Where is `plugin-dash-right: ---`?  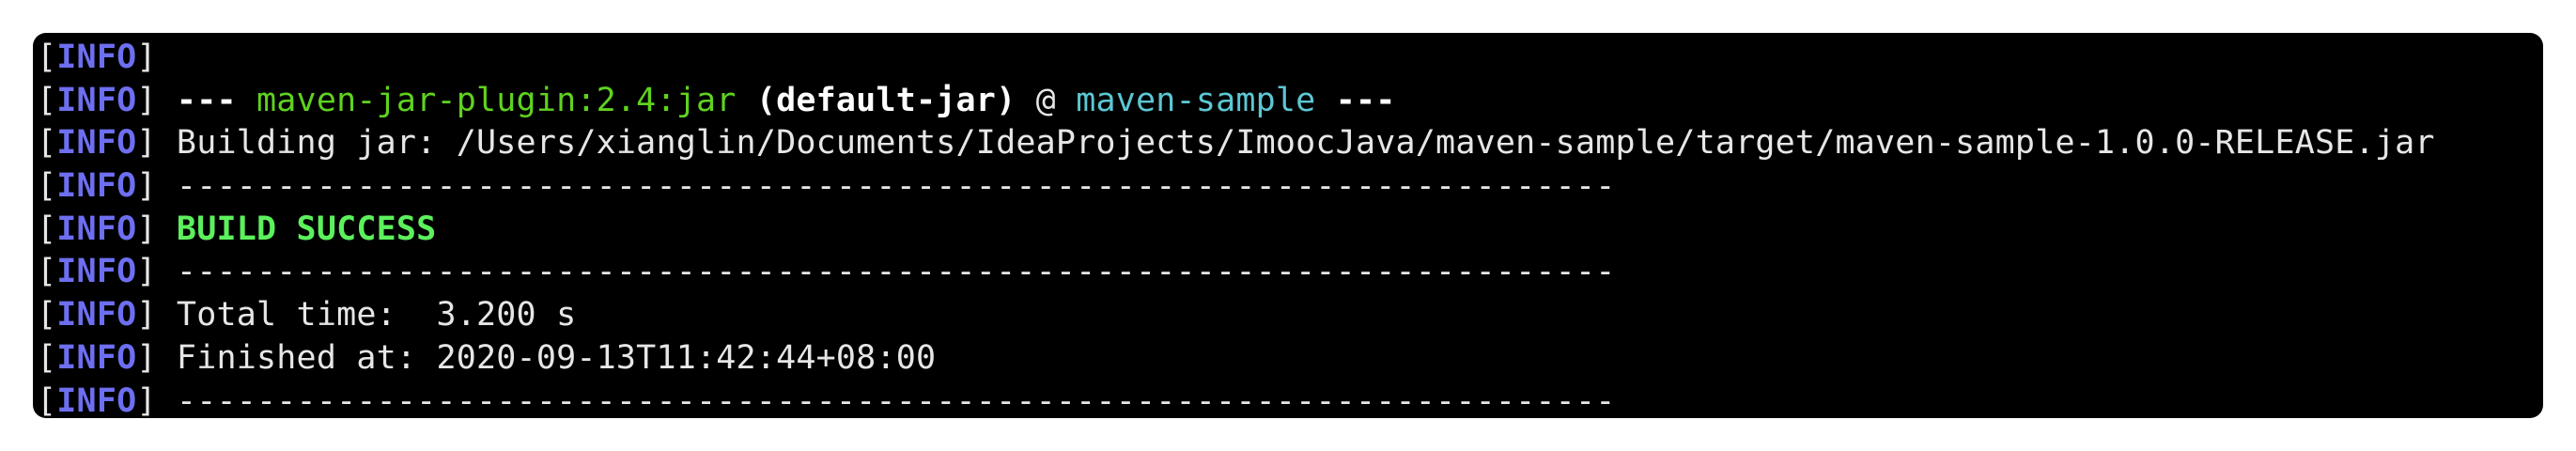
plugin-dash-right: --- is located at coordinates (1356, 100).